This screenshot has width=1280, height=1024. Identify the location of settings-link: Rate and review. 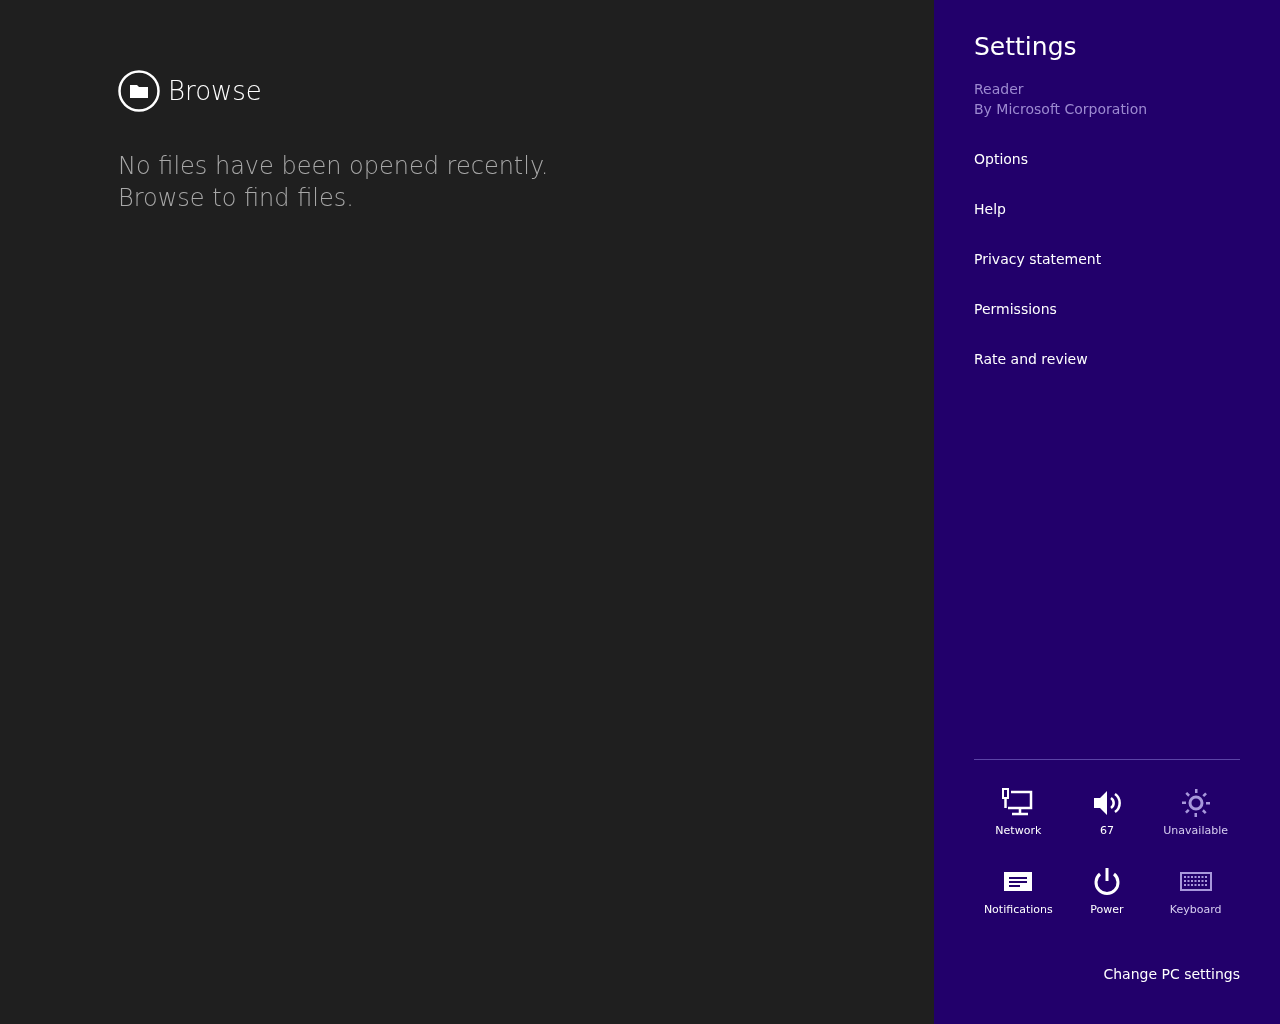
(1031, 359).